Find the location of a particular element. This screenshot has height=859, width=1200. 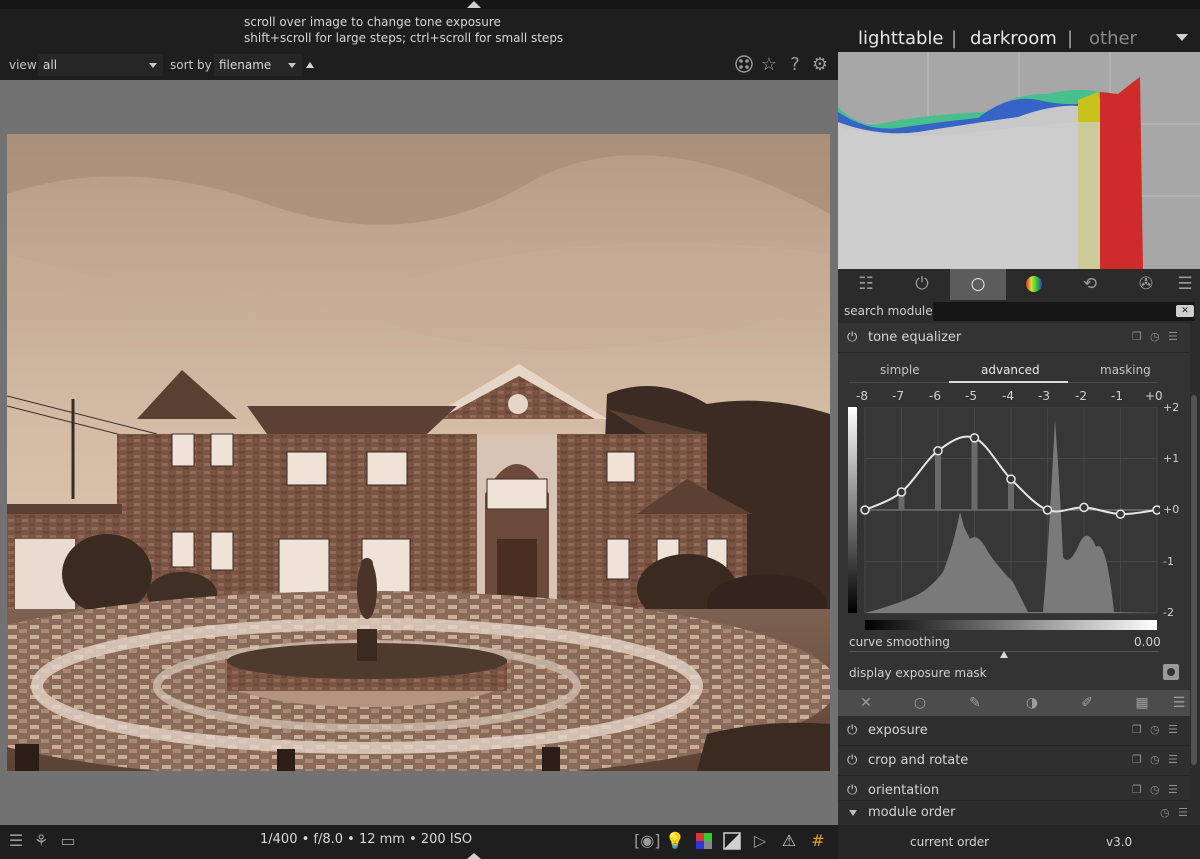

quick-access-icon: ☷ is located at coordinates (866, 284).